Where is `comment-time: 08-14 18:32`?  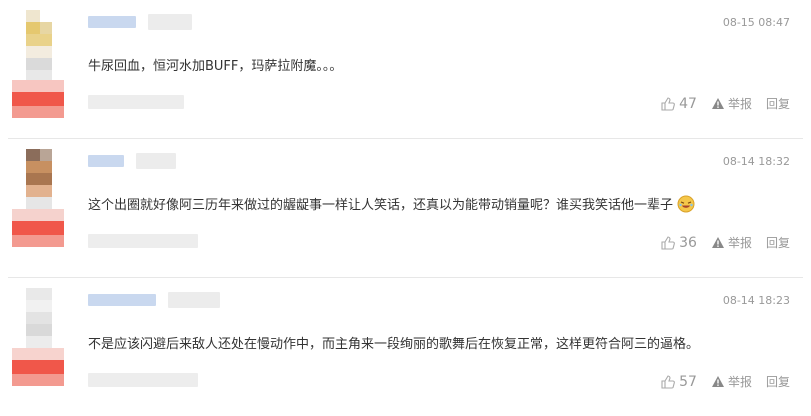
comment-time: 08-14 18:32 is located at coordinates (756, 161).